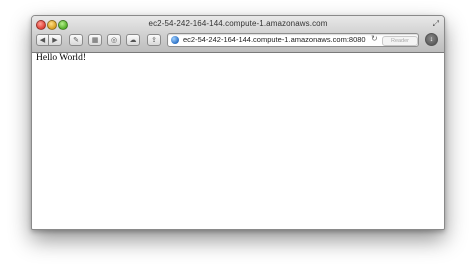 The width and height of the screenshot is (474, 271). I want to click on forward-button: ▶, so click(55, 40).